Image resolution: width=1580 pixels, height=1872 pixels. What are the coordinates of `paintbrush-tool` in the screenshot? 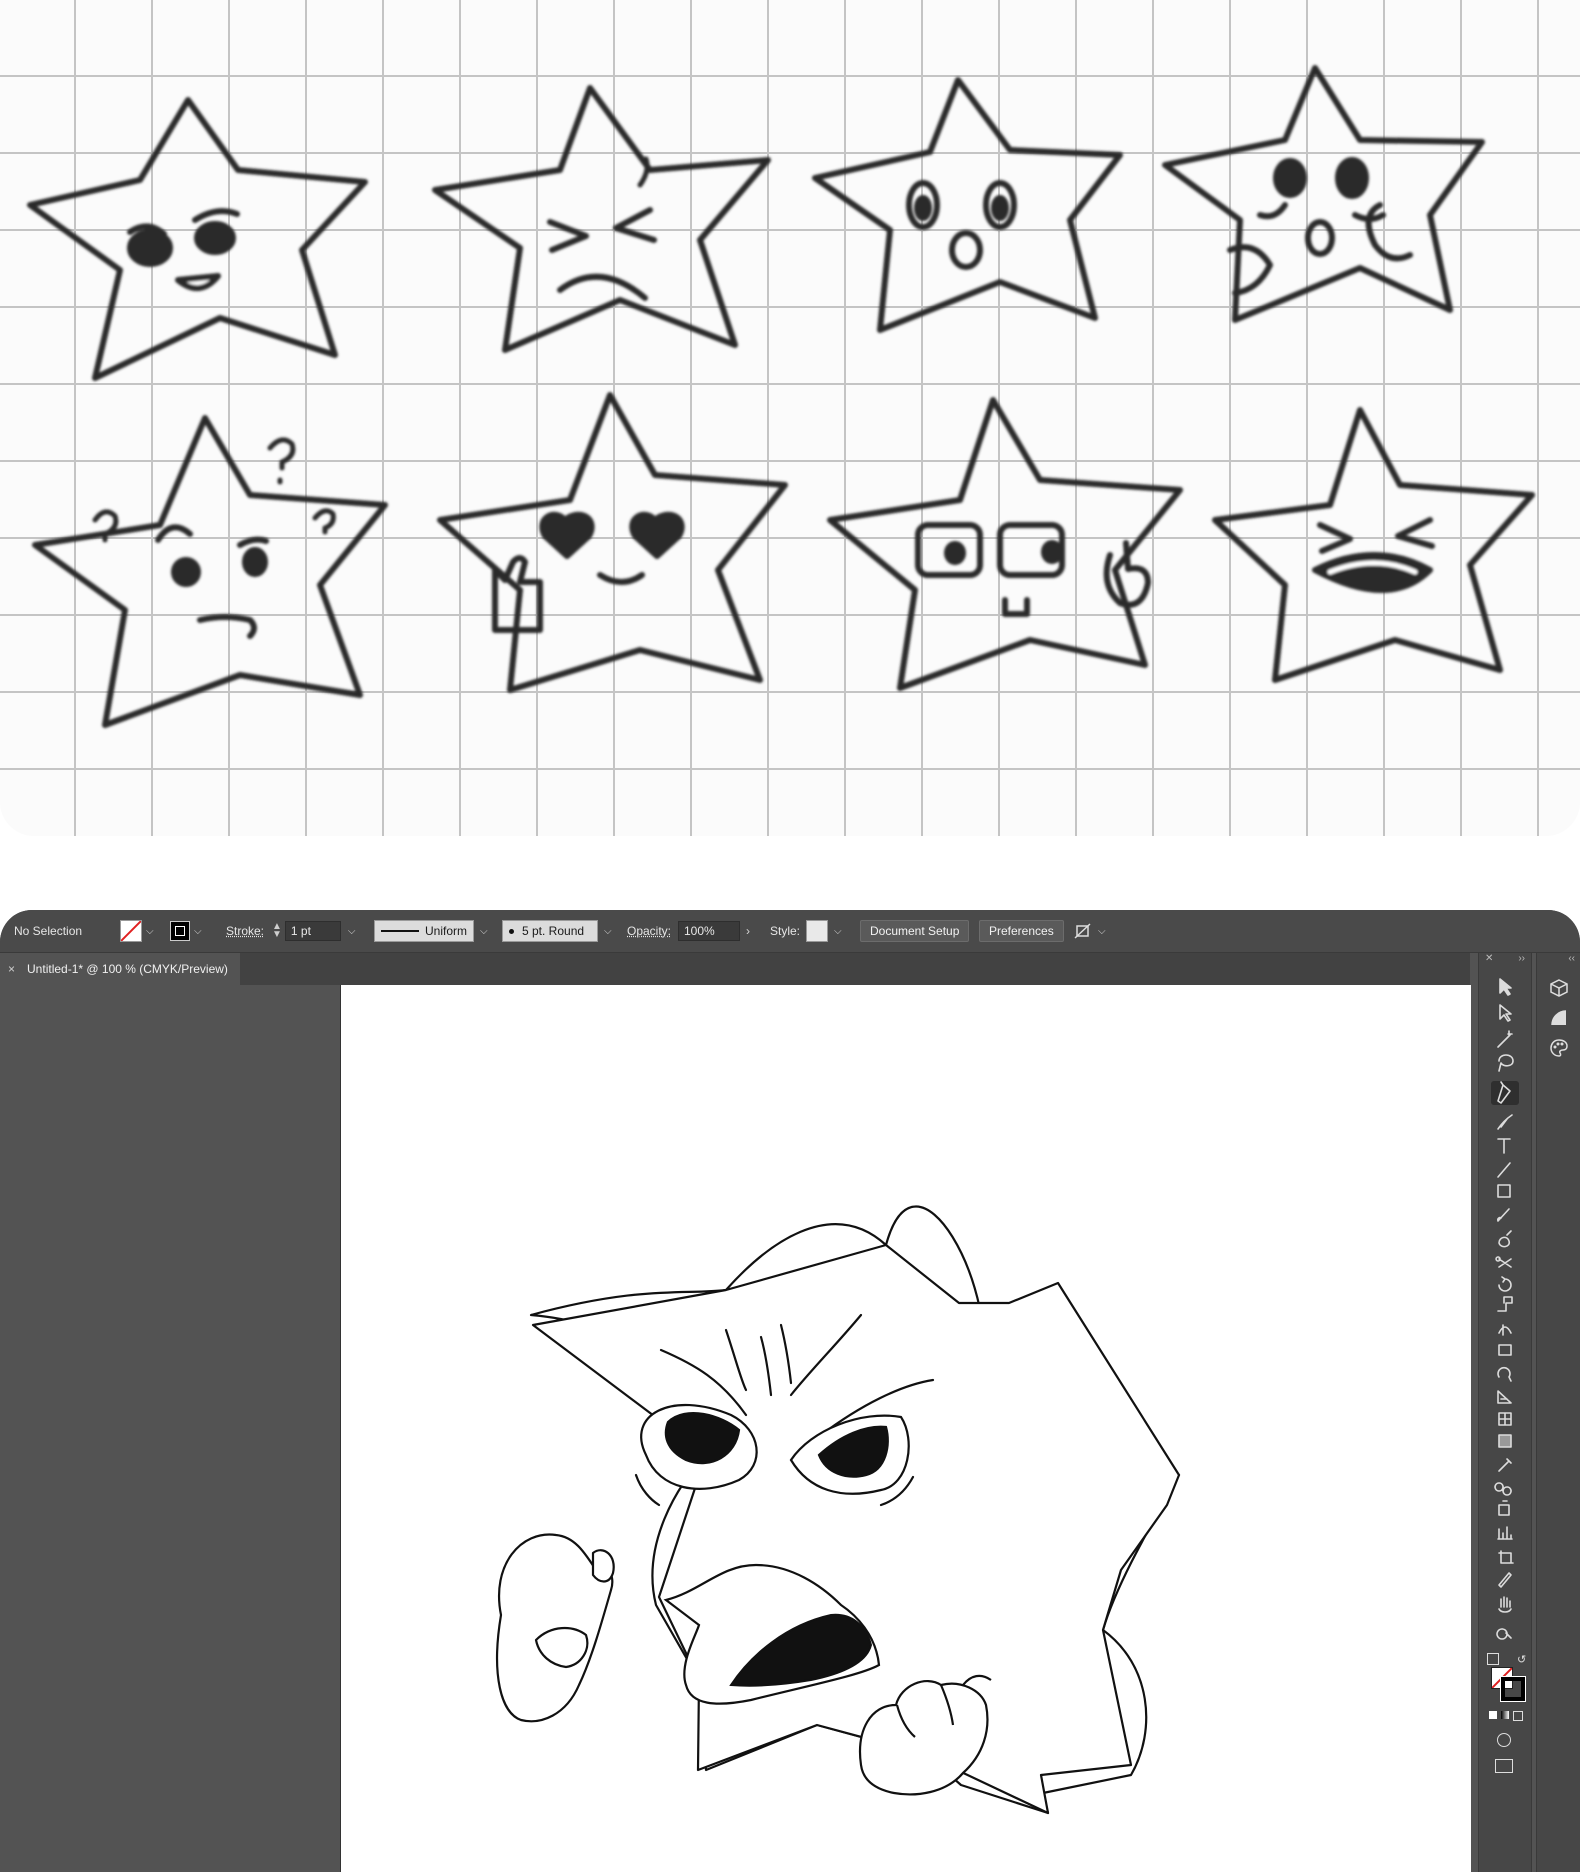 It's located at (1503, 1215).